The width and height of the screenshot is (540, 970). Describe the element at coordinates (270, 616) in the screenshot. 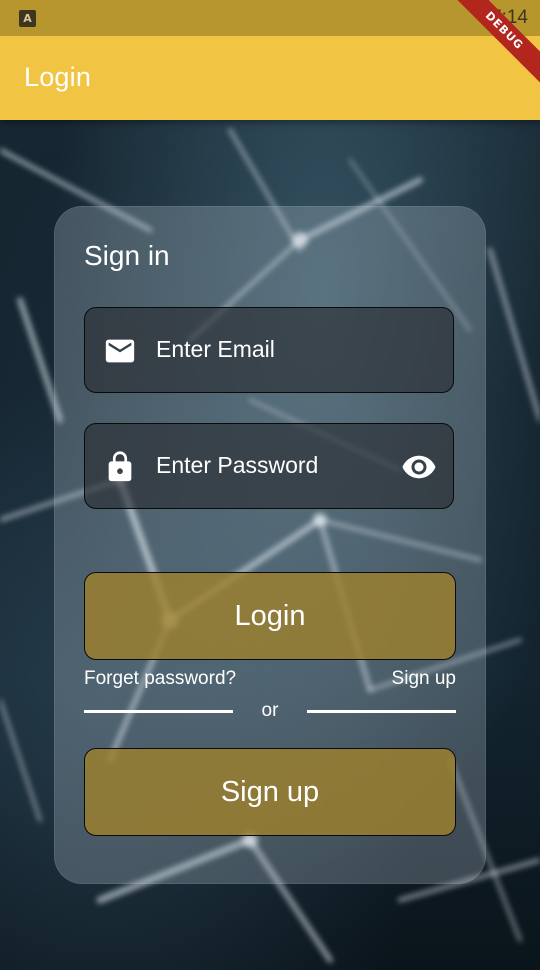

I see `login-button: Login` at that location.